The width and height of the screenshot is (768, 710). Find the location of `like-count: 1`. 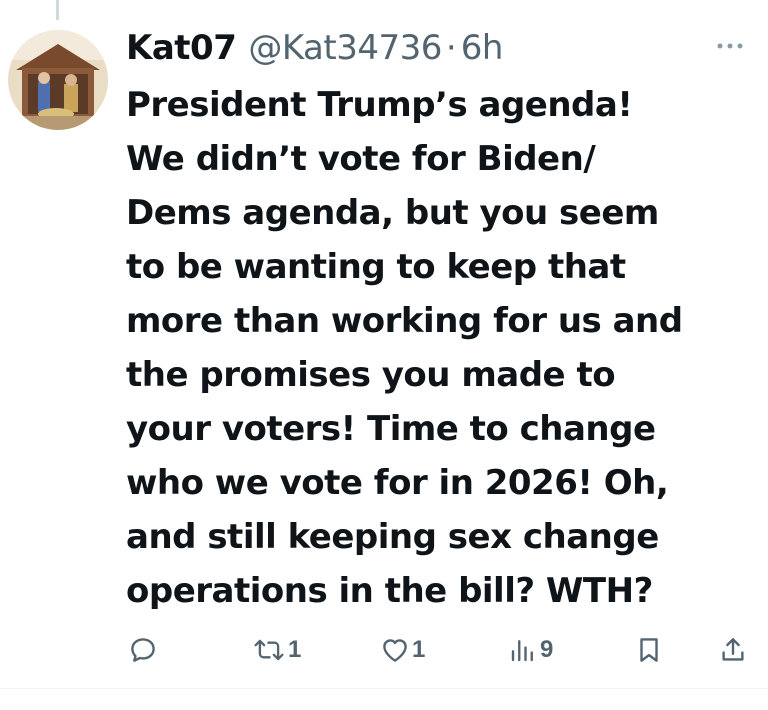

like-count: 1 is located at coordinates (419, 649).